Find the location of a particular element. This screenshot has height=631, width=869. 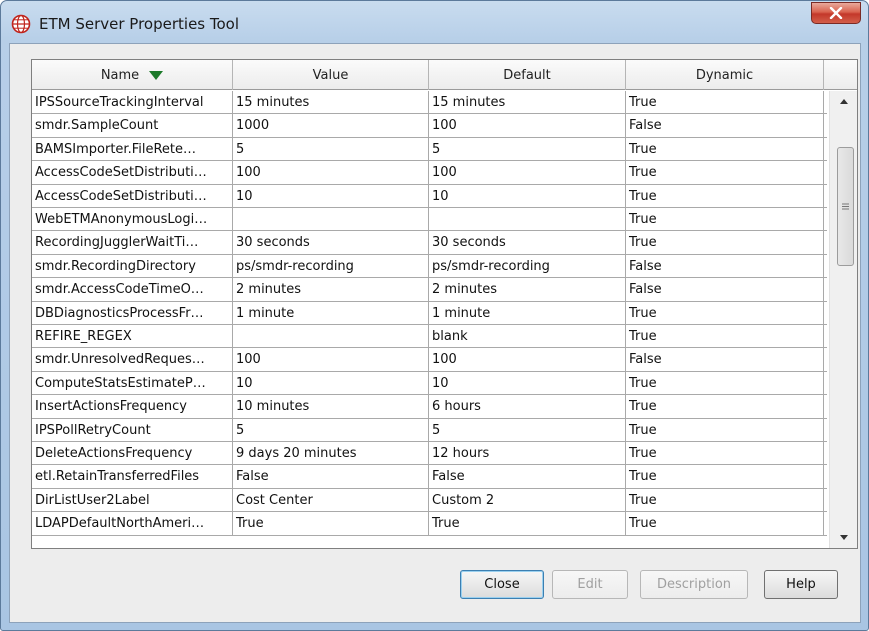

table-row: REFIRE_REGEX blank True is located at coordinates (429, 337).